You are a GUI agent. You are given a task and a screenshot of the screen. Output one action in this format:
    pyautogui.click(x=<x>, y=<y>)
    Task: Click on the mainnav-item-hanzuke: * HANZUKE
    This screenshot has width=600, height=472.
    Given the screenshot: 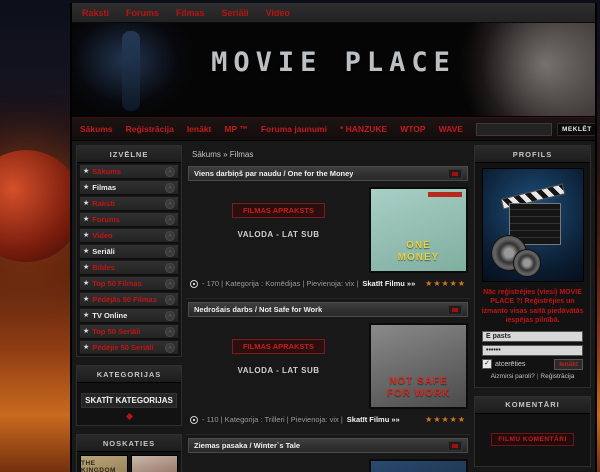 What is the action you would take?
    pyautogui.click(x=363, y=129)
    